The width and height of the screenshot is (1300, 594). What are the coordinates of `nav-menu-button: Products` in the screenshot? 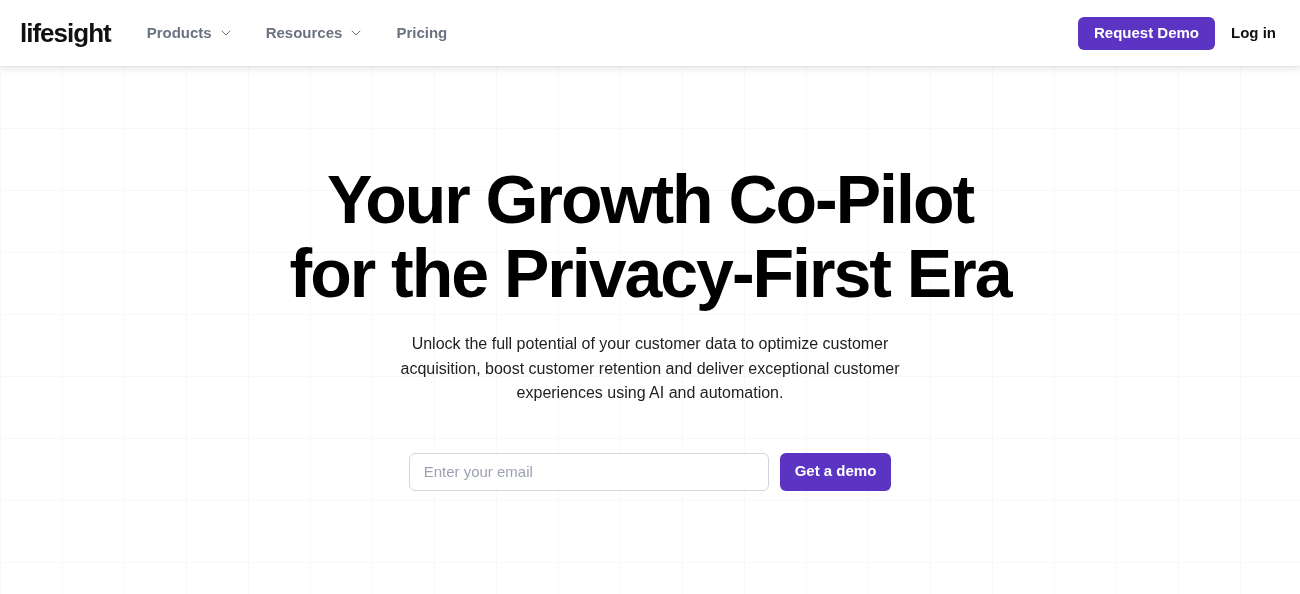 It's located at (190, 33).